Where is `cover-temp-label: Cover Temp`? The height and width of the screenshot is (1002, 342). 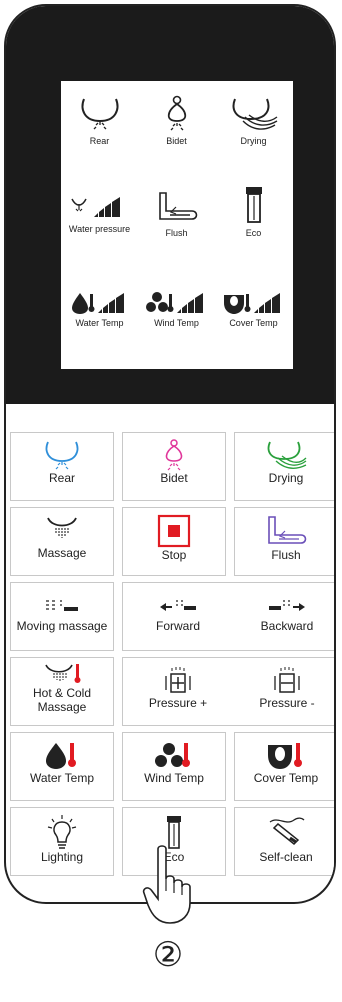 cover-temp-label: Cover Temp is located at coordinates (286, 778).